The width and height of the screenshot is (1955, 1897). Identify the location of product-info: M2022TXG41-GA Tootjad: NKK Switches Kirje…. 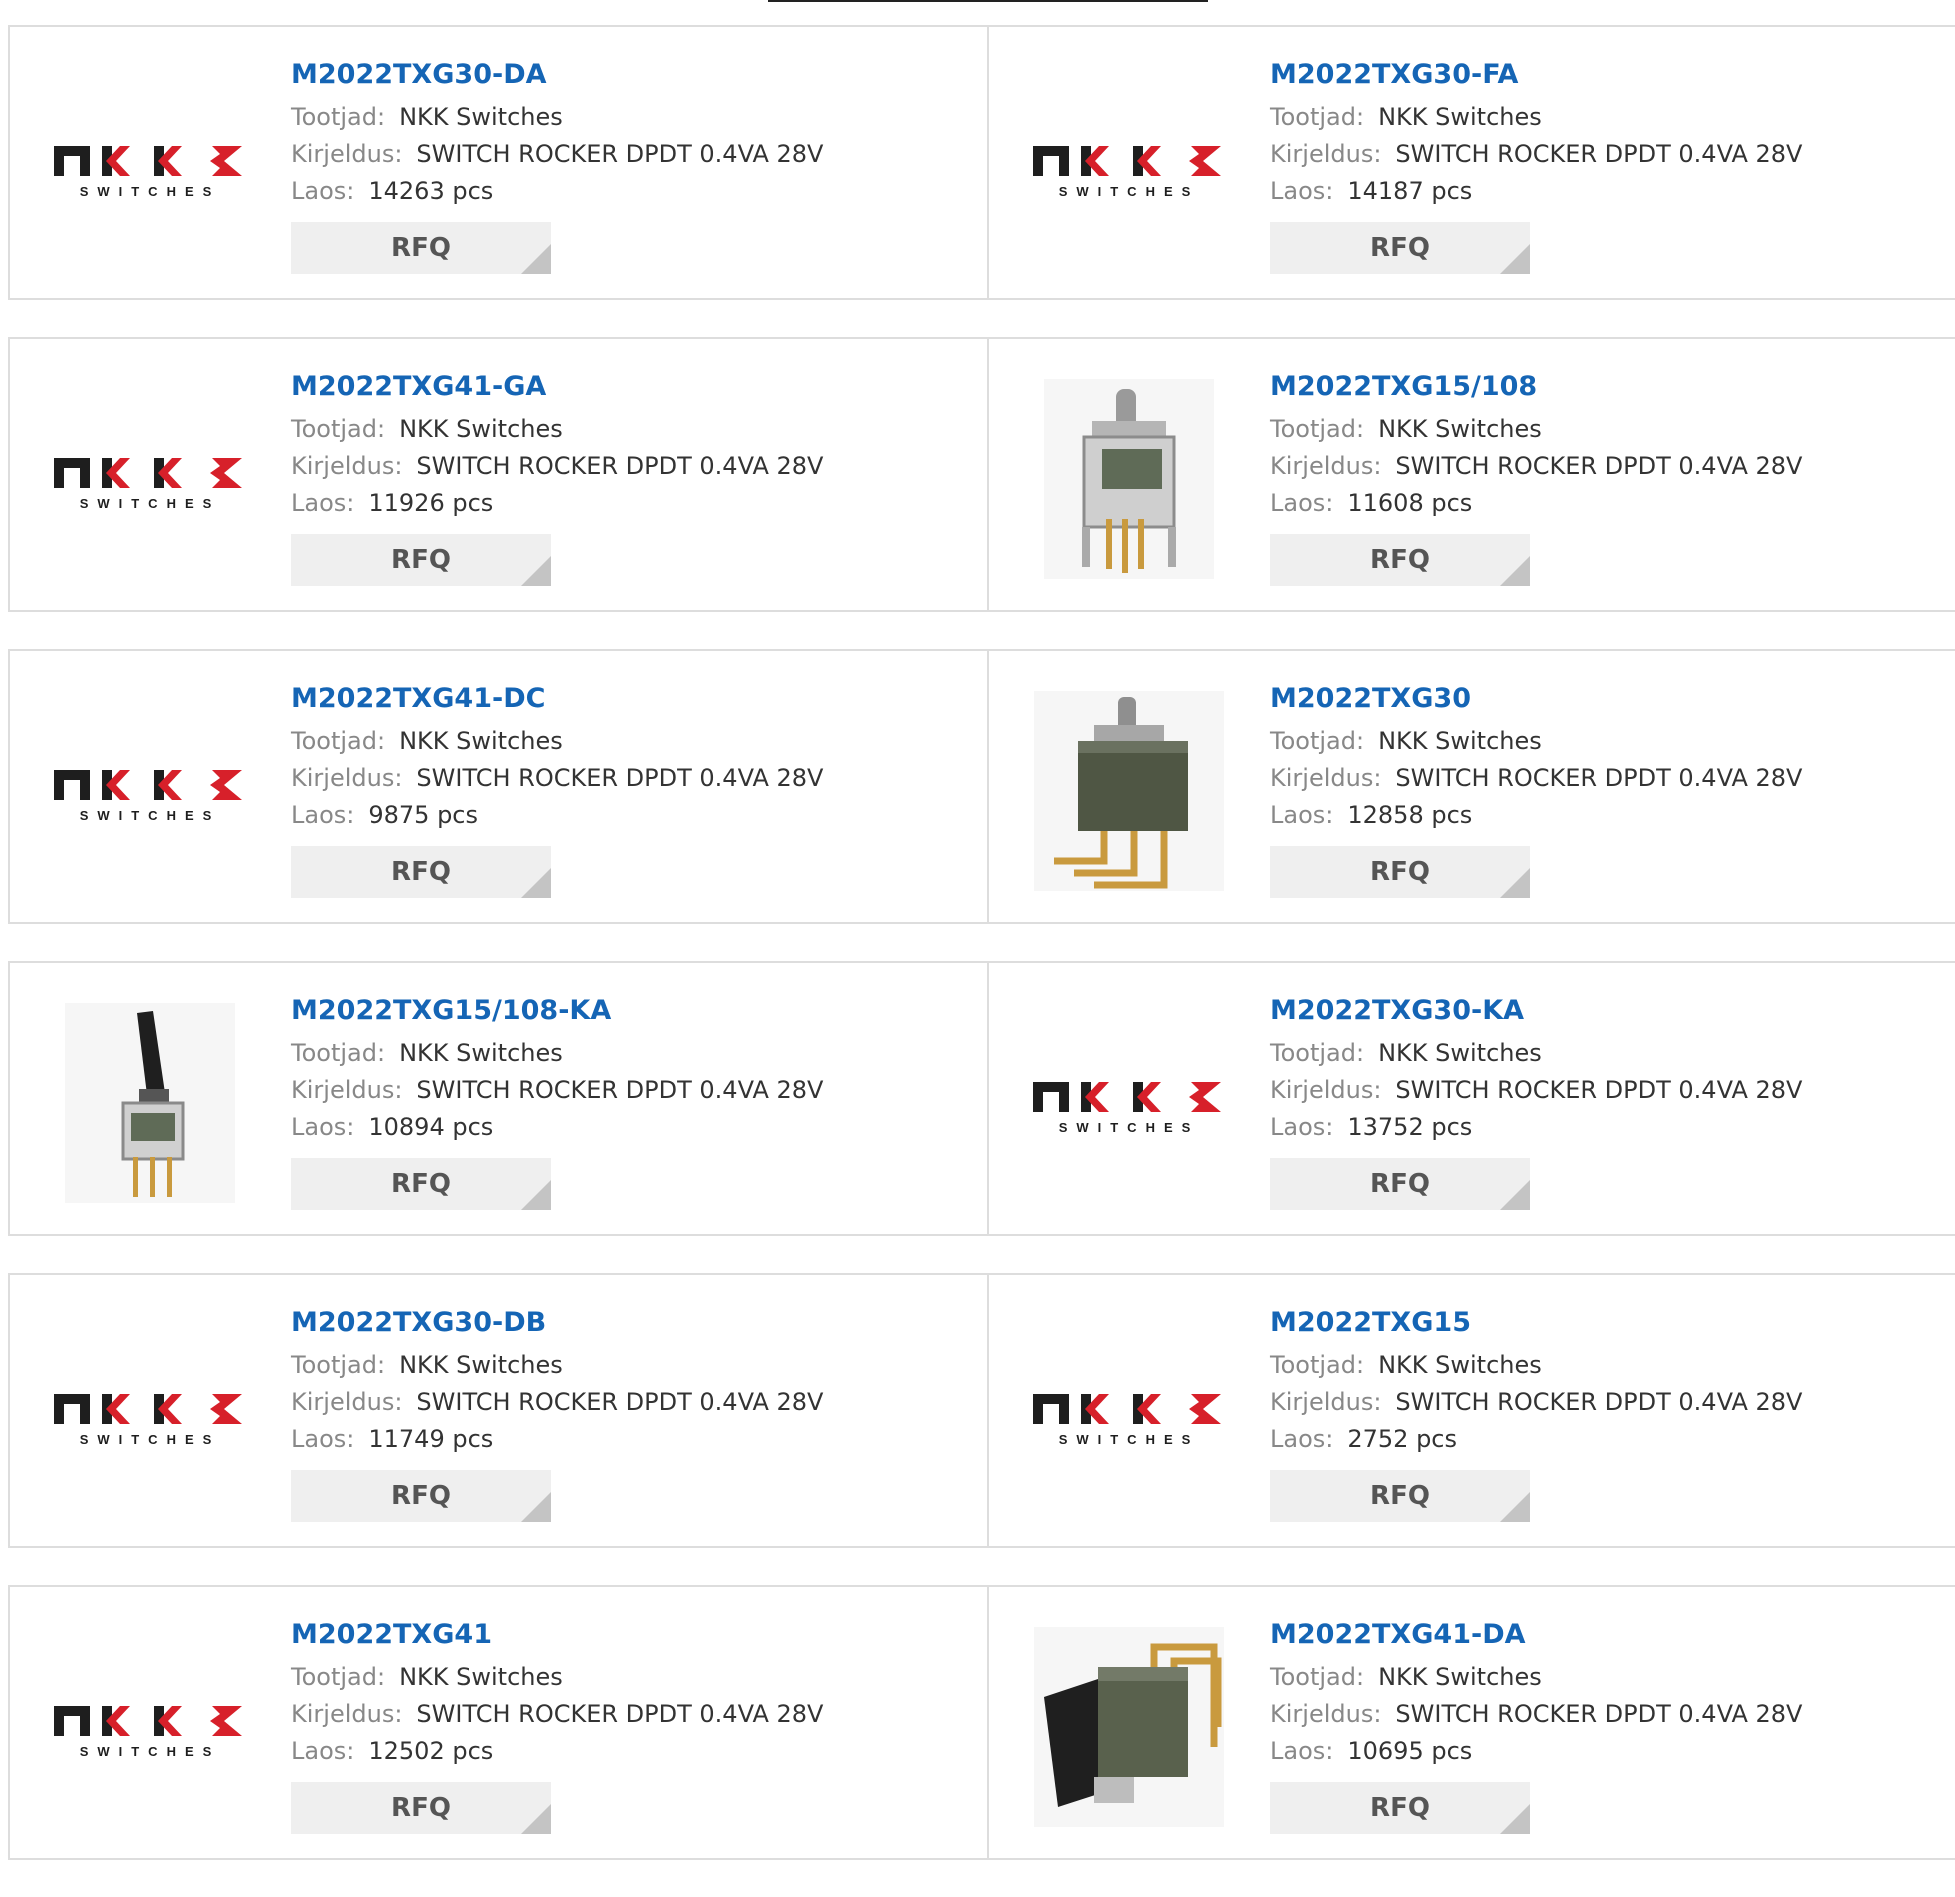
(557, 477).